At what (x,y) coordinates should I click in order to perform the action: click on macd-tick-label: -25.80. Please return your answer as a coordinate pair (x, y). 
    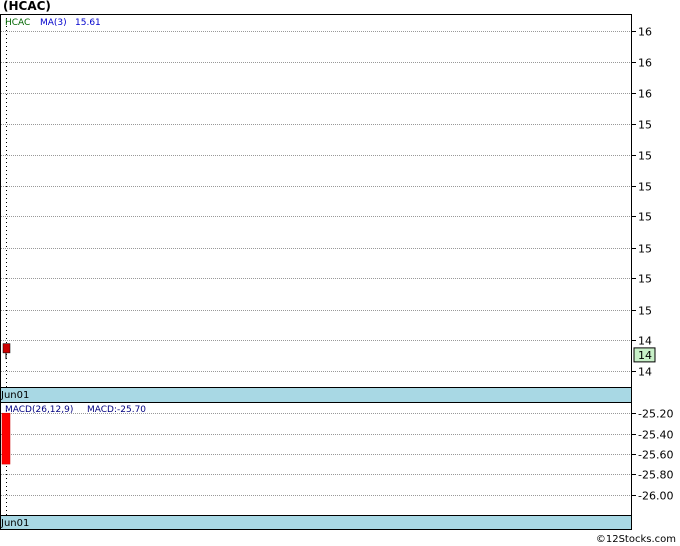
    Looking at the image, I should click on (655, 475).